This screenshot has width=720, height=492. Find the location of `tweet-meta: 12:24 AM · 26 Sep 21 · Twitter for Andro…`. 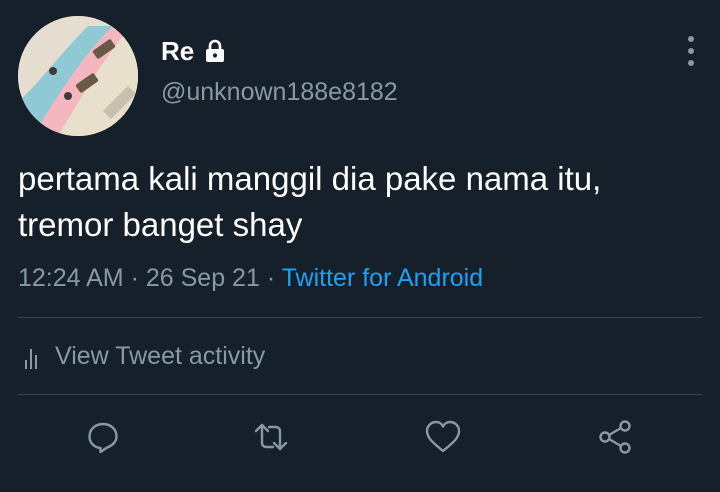

tweet-meta: 12:24 AM · 26 Sep 21 · Twitter for Andro… is located at coordinates (250, 278).